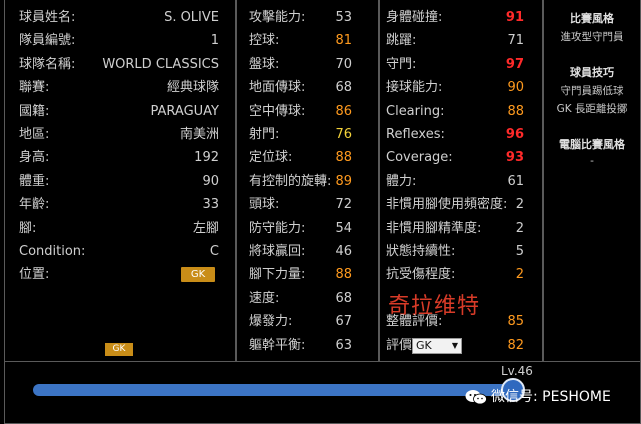 The image size is (641, 424). What do you see at coordinates (415, 111) in the screenshot?
I see `attribute-label: Clearing:` at bounding box center [415, 111].